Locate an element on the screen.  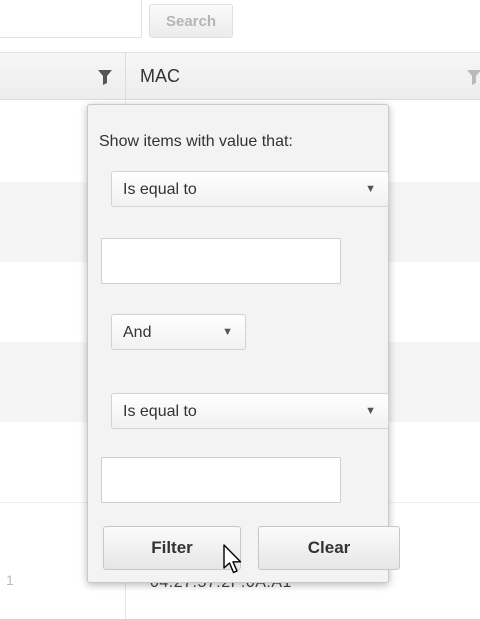
first-value-input is located at coordinates (221, 261).